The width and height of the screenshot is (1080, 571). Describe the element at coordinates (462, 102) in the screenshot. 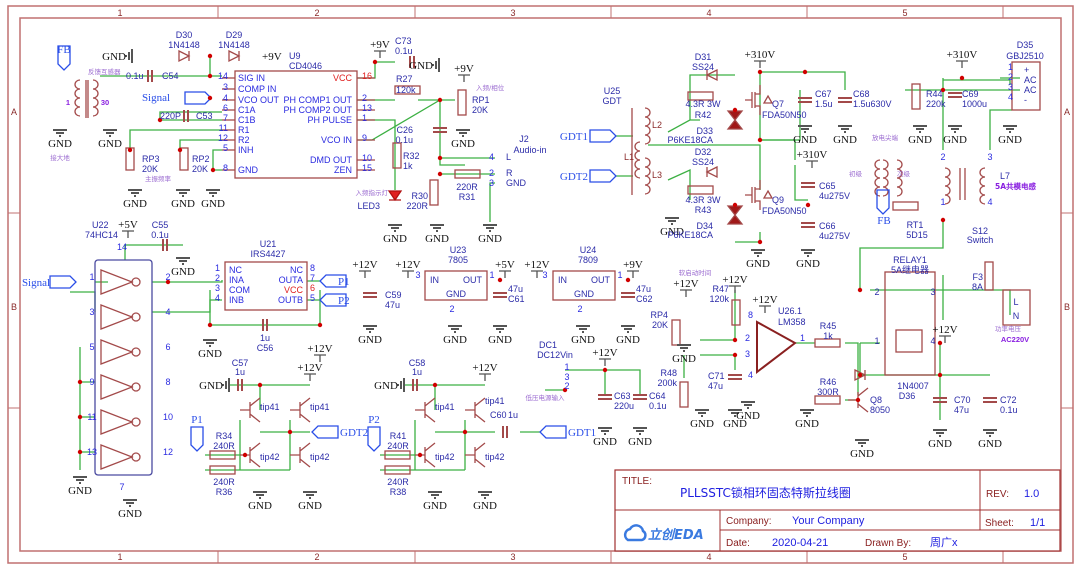

I see `potentiometer-rp1` at that location.